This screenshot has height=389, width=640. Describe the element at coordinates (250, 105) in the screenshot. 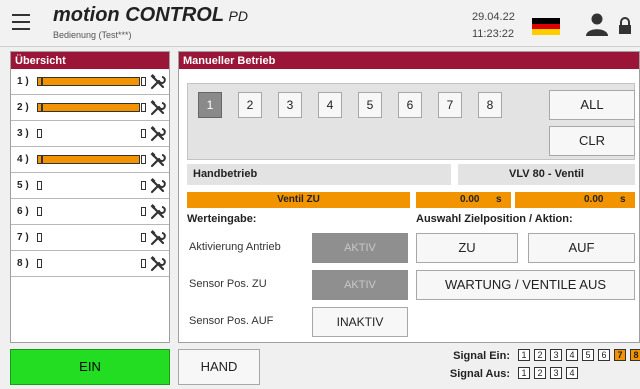

I see `selector-button-2: 2` at that location.